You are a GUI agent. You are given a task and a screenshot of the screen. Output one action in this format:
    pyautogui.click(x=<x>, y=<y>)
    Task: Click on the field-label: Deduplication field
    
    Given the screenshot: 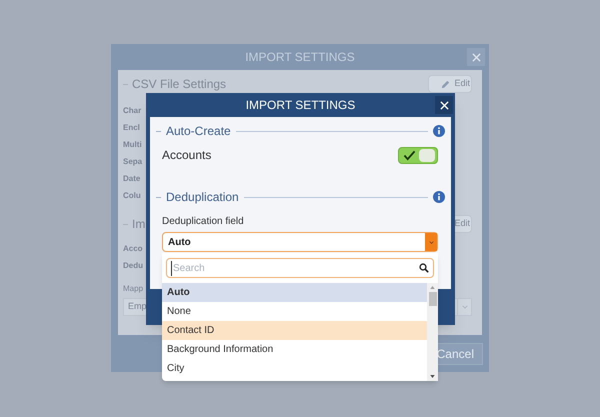 What is the action you would take?
    pyautogui.click(x=203, y=222)
    